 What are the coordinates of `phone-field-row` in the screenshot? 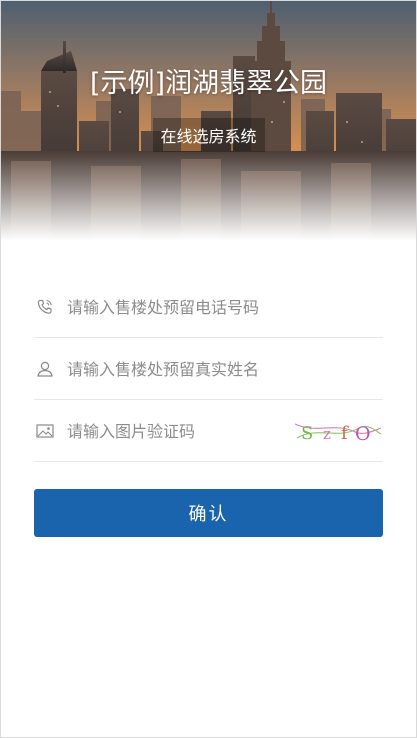 It's located at (208, 307).